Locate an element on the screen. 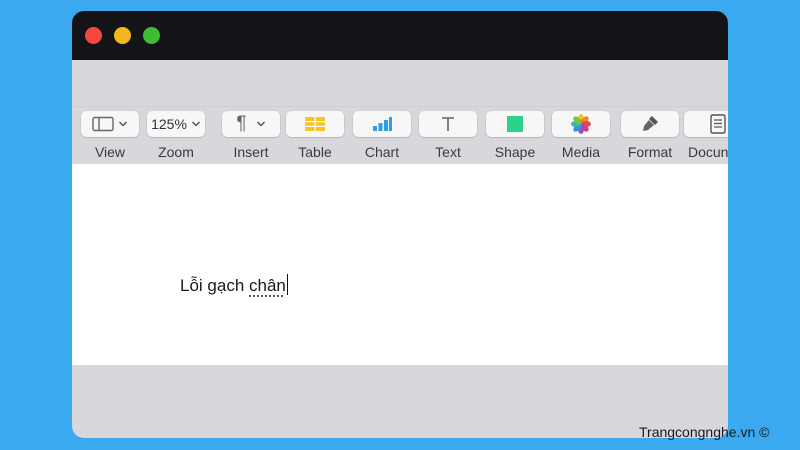 The height and width of the screenshot is (450, 800). misspelled-word: chân is located at coordinates (267, 285).